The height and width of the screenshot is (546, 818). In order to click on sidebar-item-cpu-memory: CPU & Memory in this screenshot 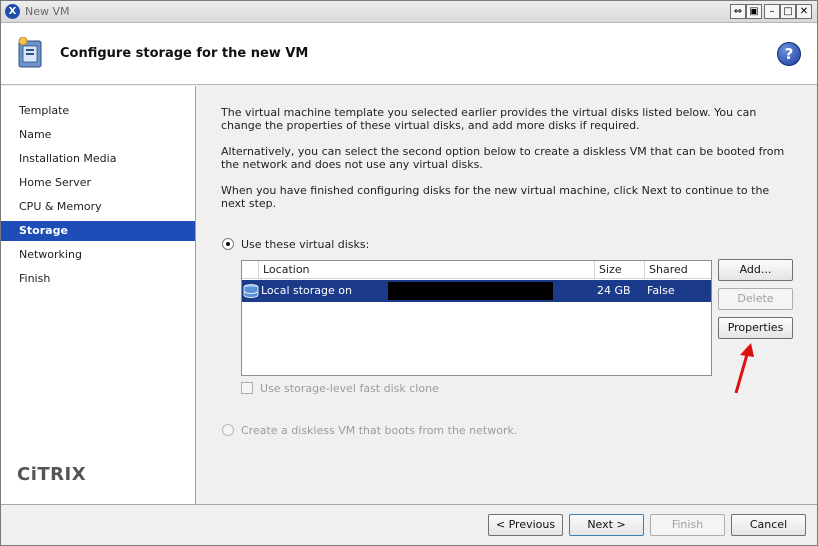, I will do `click(98, 207)`.